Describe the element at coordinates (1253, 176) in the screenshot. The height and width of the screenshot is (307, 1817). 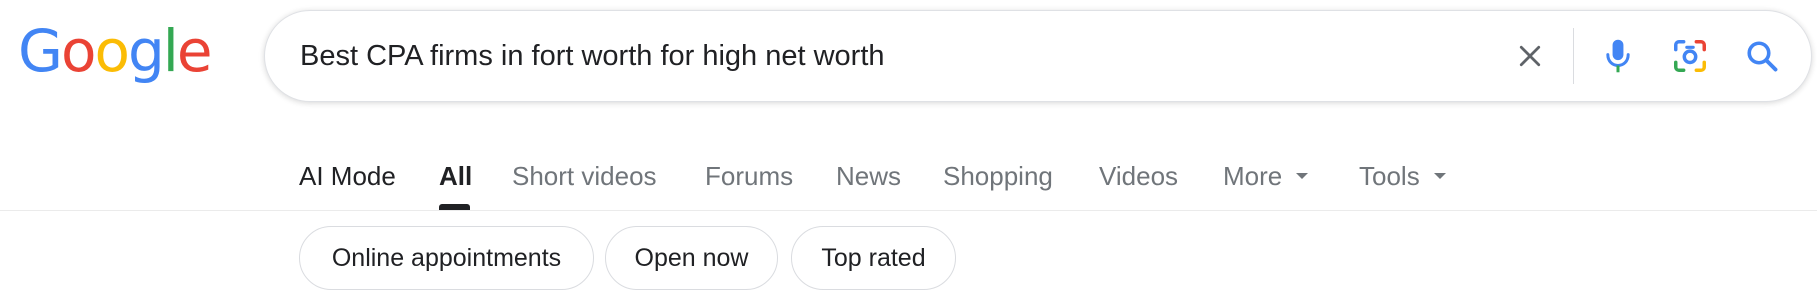
I see `tab-more-label: More` at that location.